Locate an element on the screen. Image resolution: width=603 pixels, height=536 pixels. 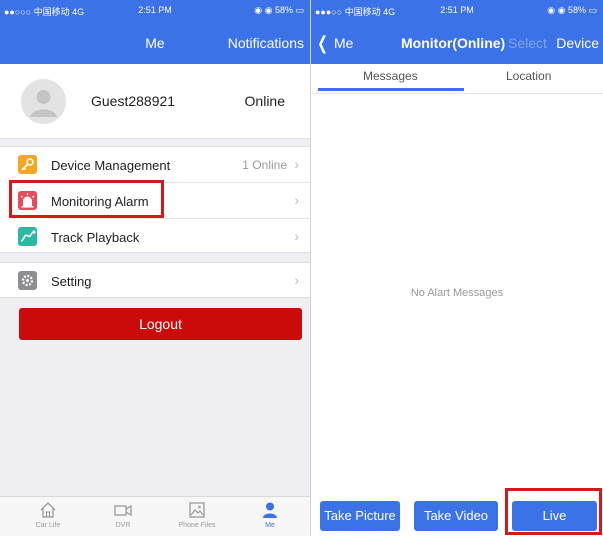
tab-location: Location is located at coordinates (528, 76).